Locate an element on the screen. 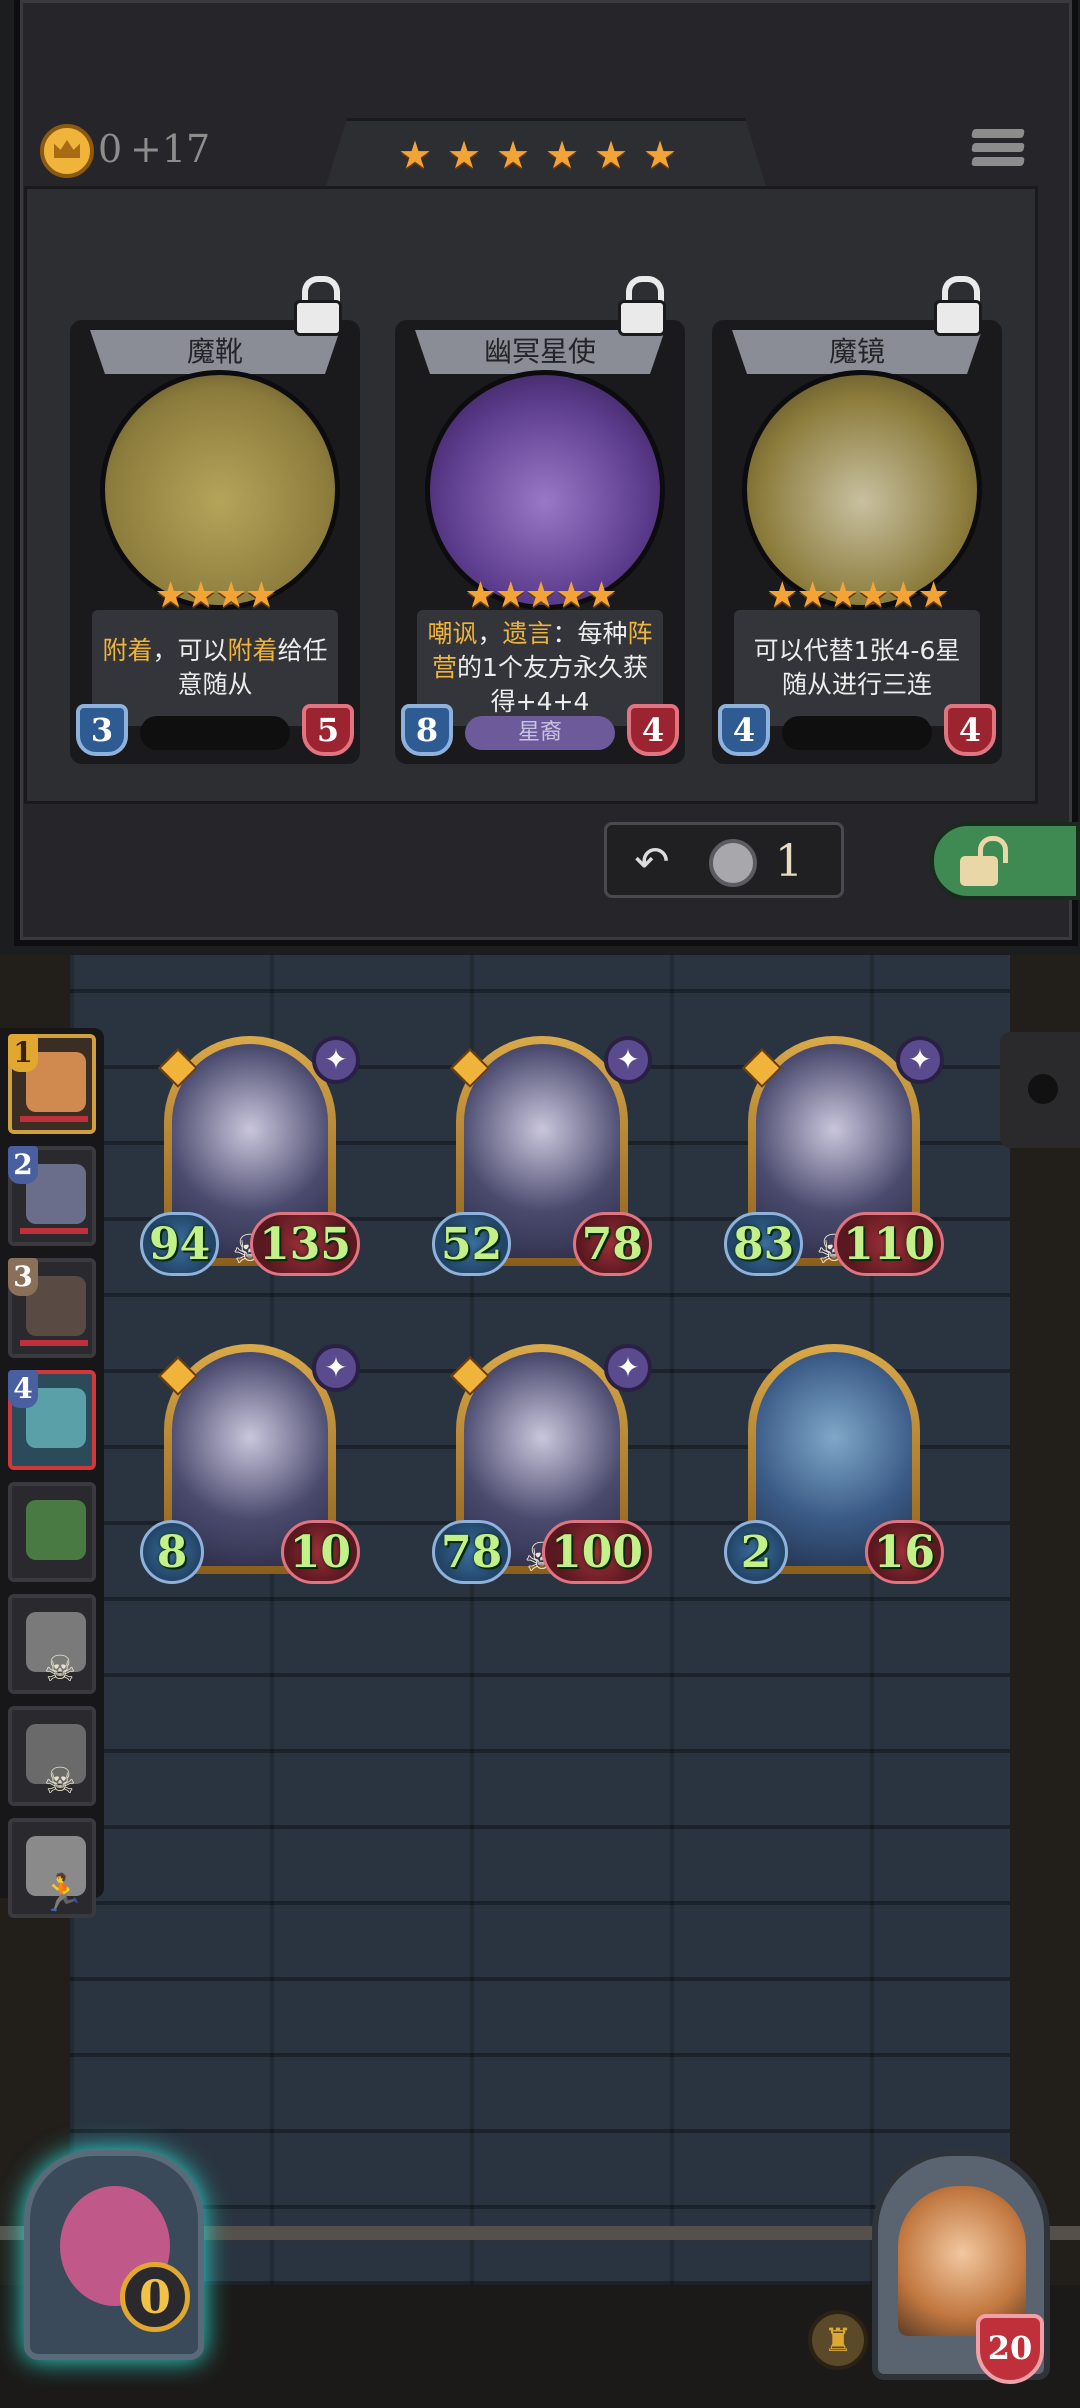 This screenshot has width=1080, height=2408. keyword-text: 嘲讽 is located at coordinates (452, 633).